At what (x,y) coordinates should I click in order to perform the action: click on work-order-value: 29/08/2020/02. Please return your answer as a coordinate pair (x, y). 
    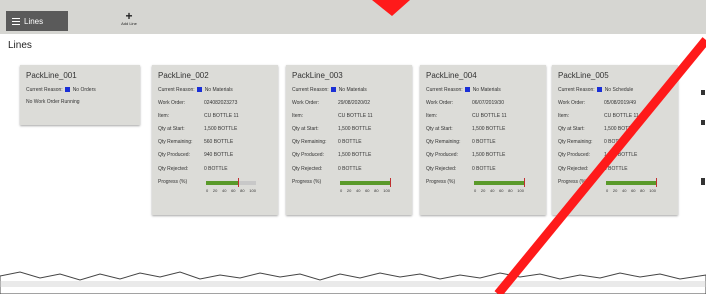
    Looking at the image, I should click on (354, 103).